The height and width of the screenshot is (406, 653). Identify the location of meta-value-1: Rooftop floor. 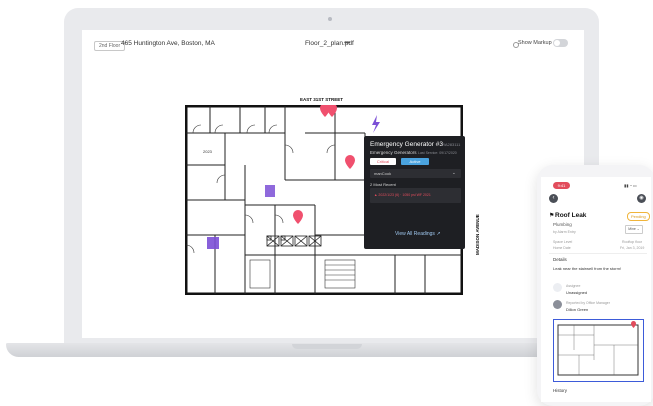
(632, 242).